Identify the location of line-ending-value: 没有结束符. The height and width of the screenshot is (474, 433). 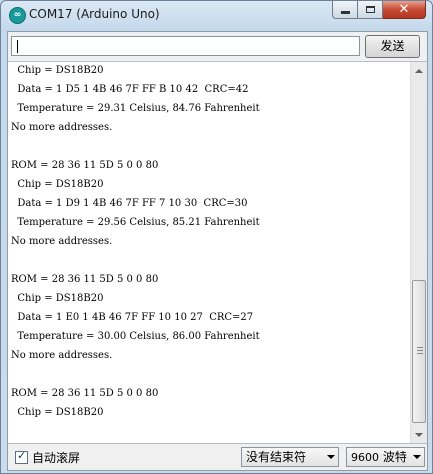
(276, 457).